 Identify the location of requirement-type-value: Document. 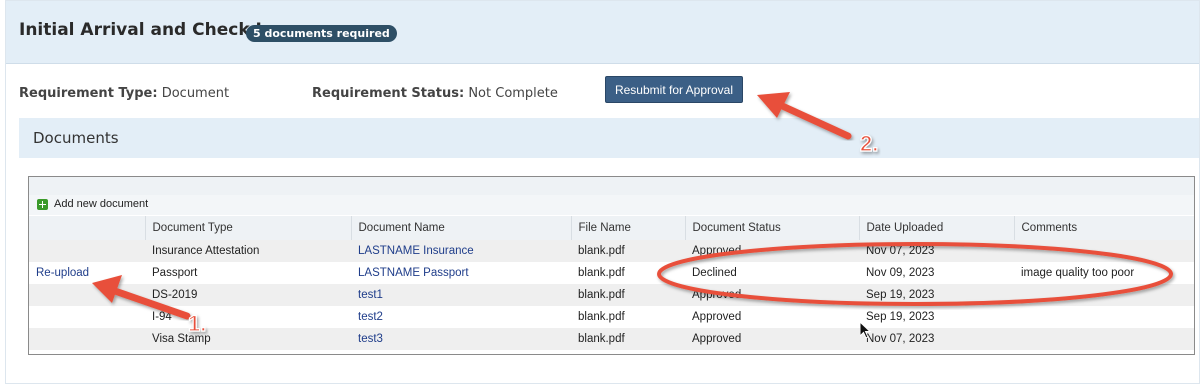
(195, 93).